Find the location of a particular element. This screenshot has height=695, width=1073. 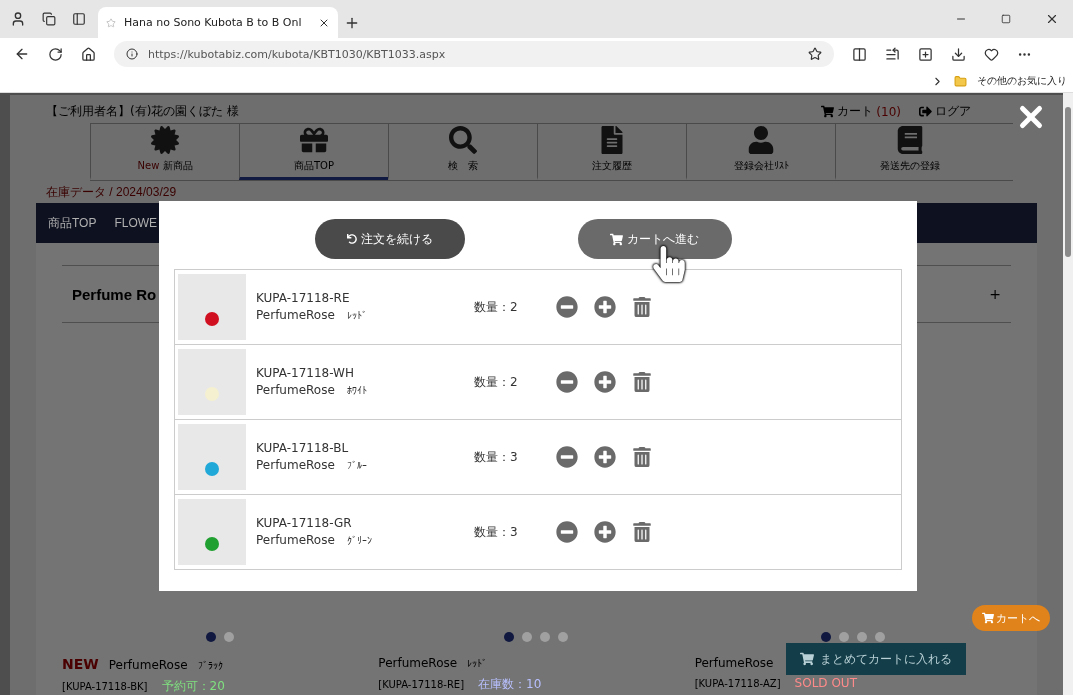

nav-tab: New 新商品 is located at coordinates (164, 152).